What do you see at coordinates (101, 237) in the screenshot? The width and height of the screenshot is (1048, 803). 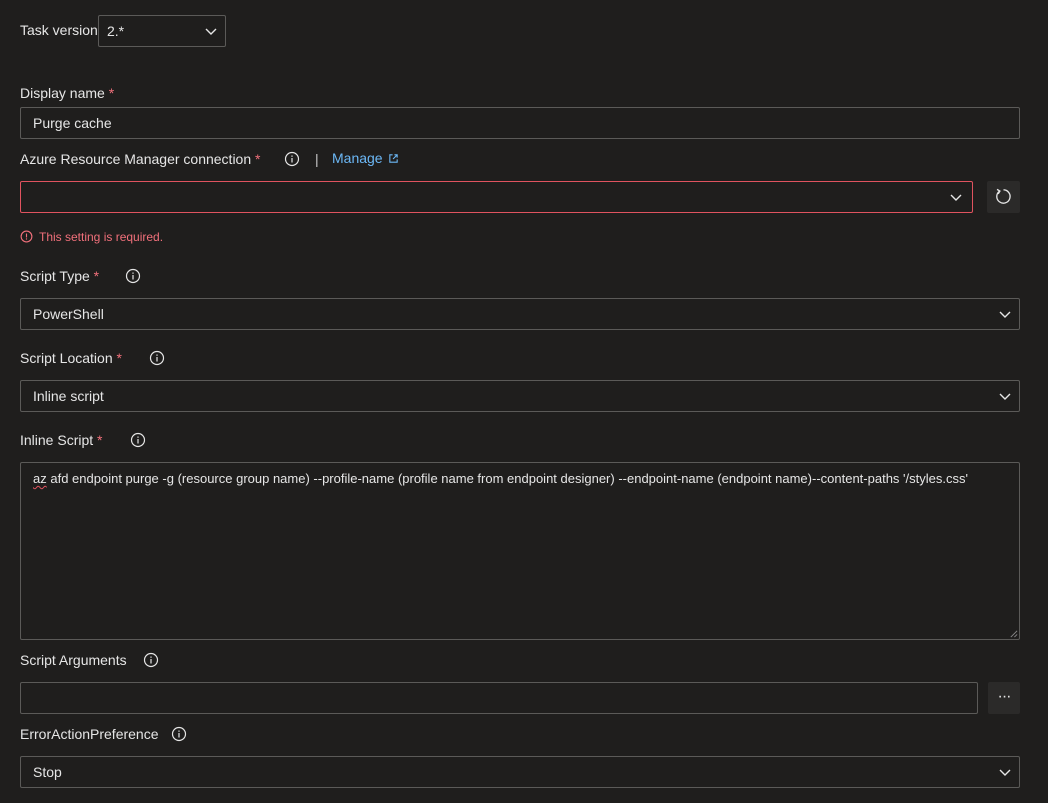 I see `arm-connection-error: This setting is required.` at bounding box center [101, 237].